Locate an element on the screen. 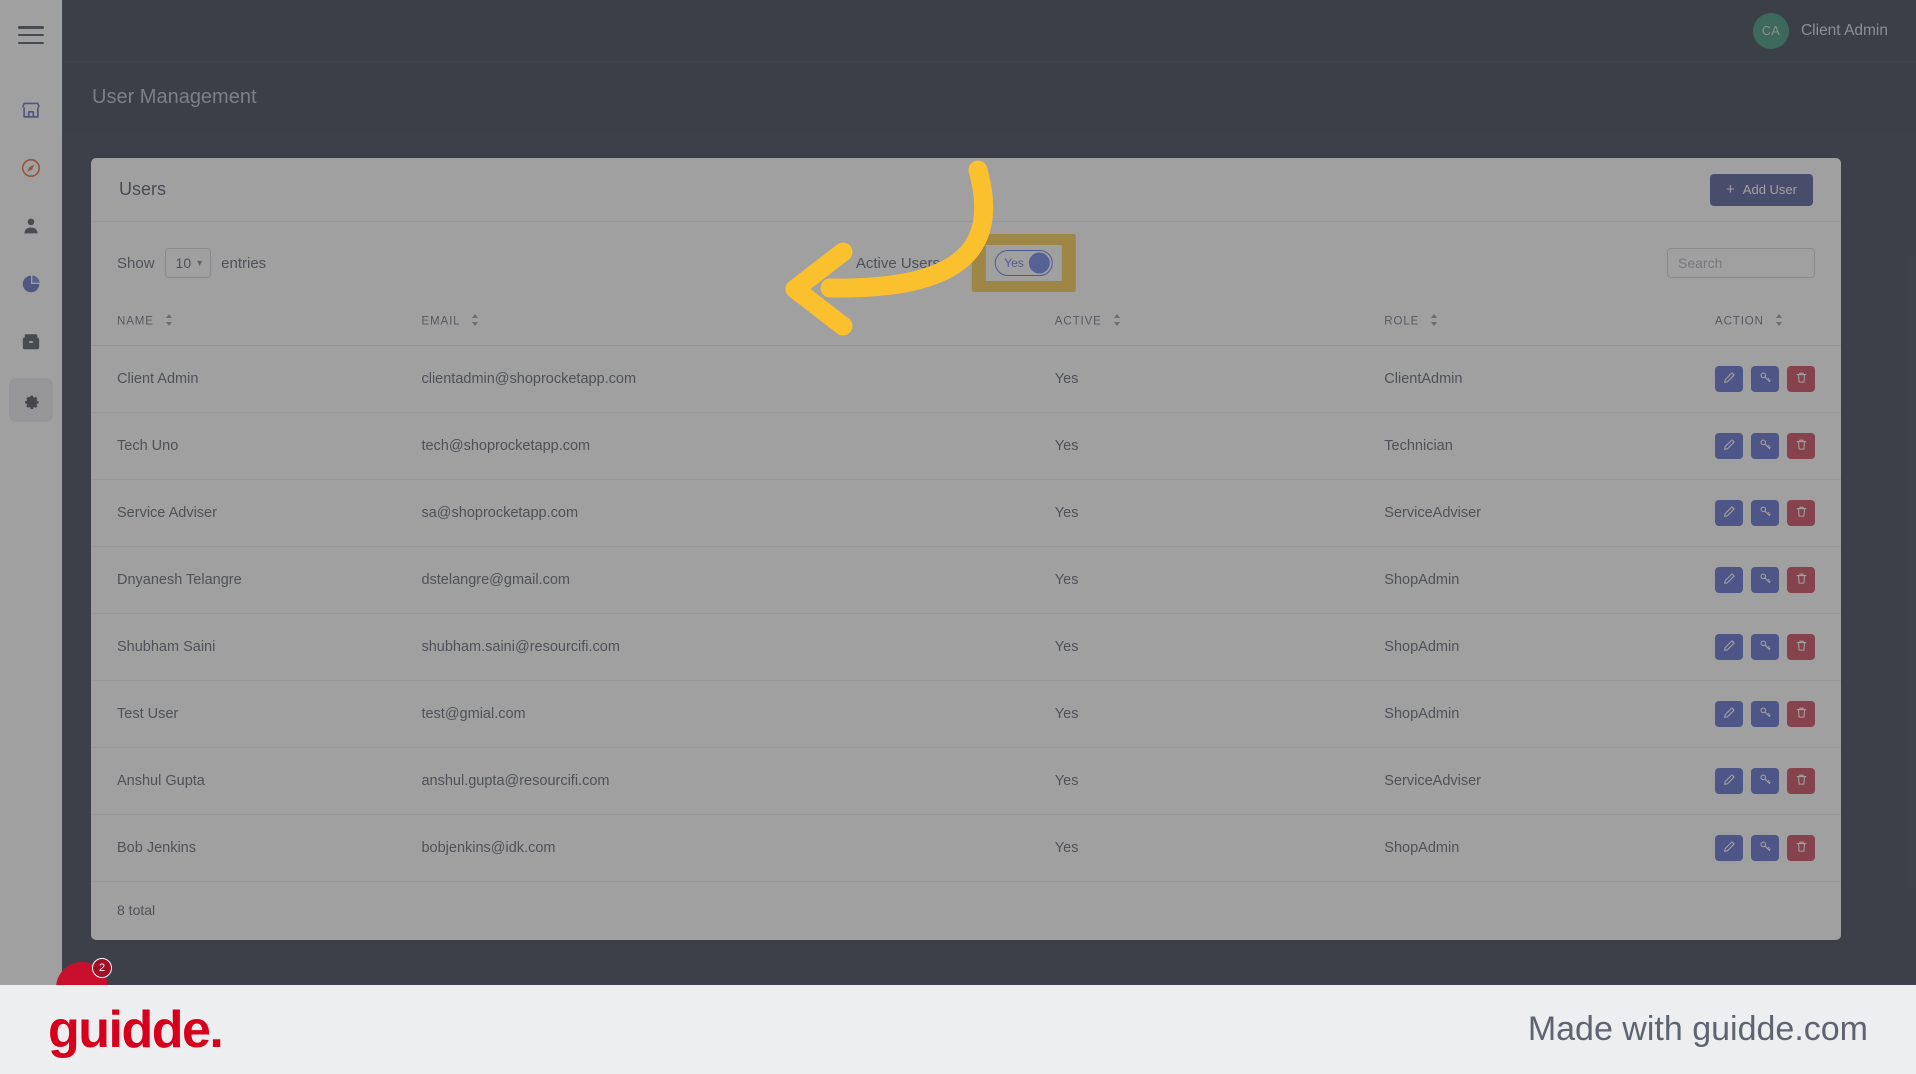 The height and width of the screenshot is (1074, 1916). spotlight-highlight: Yes is located at coordinates (1024, 263).